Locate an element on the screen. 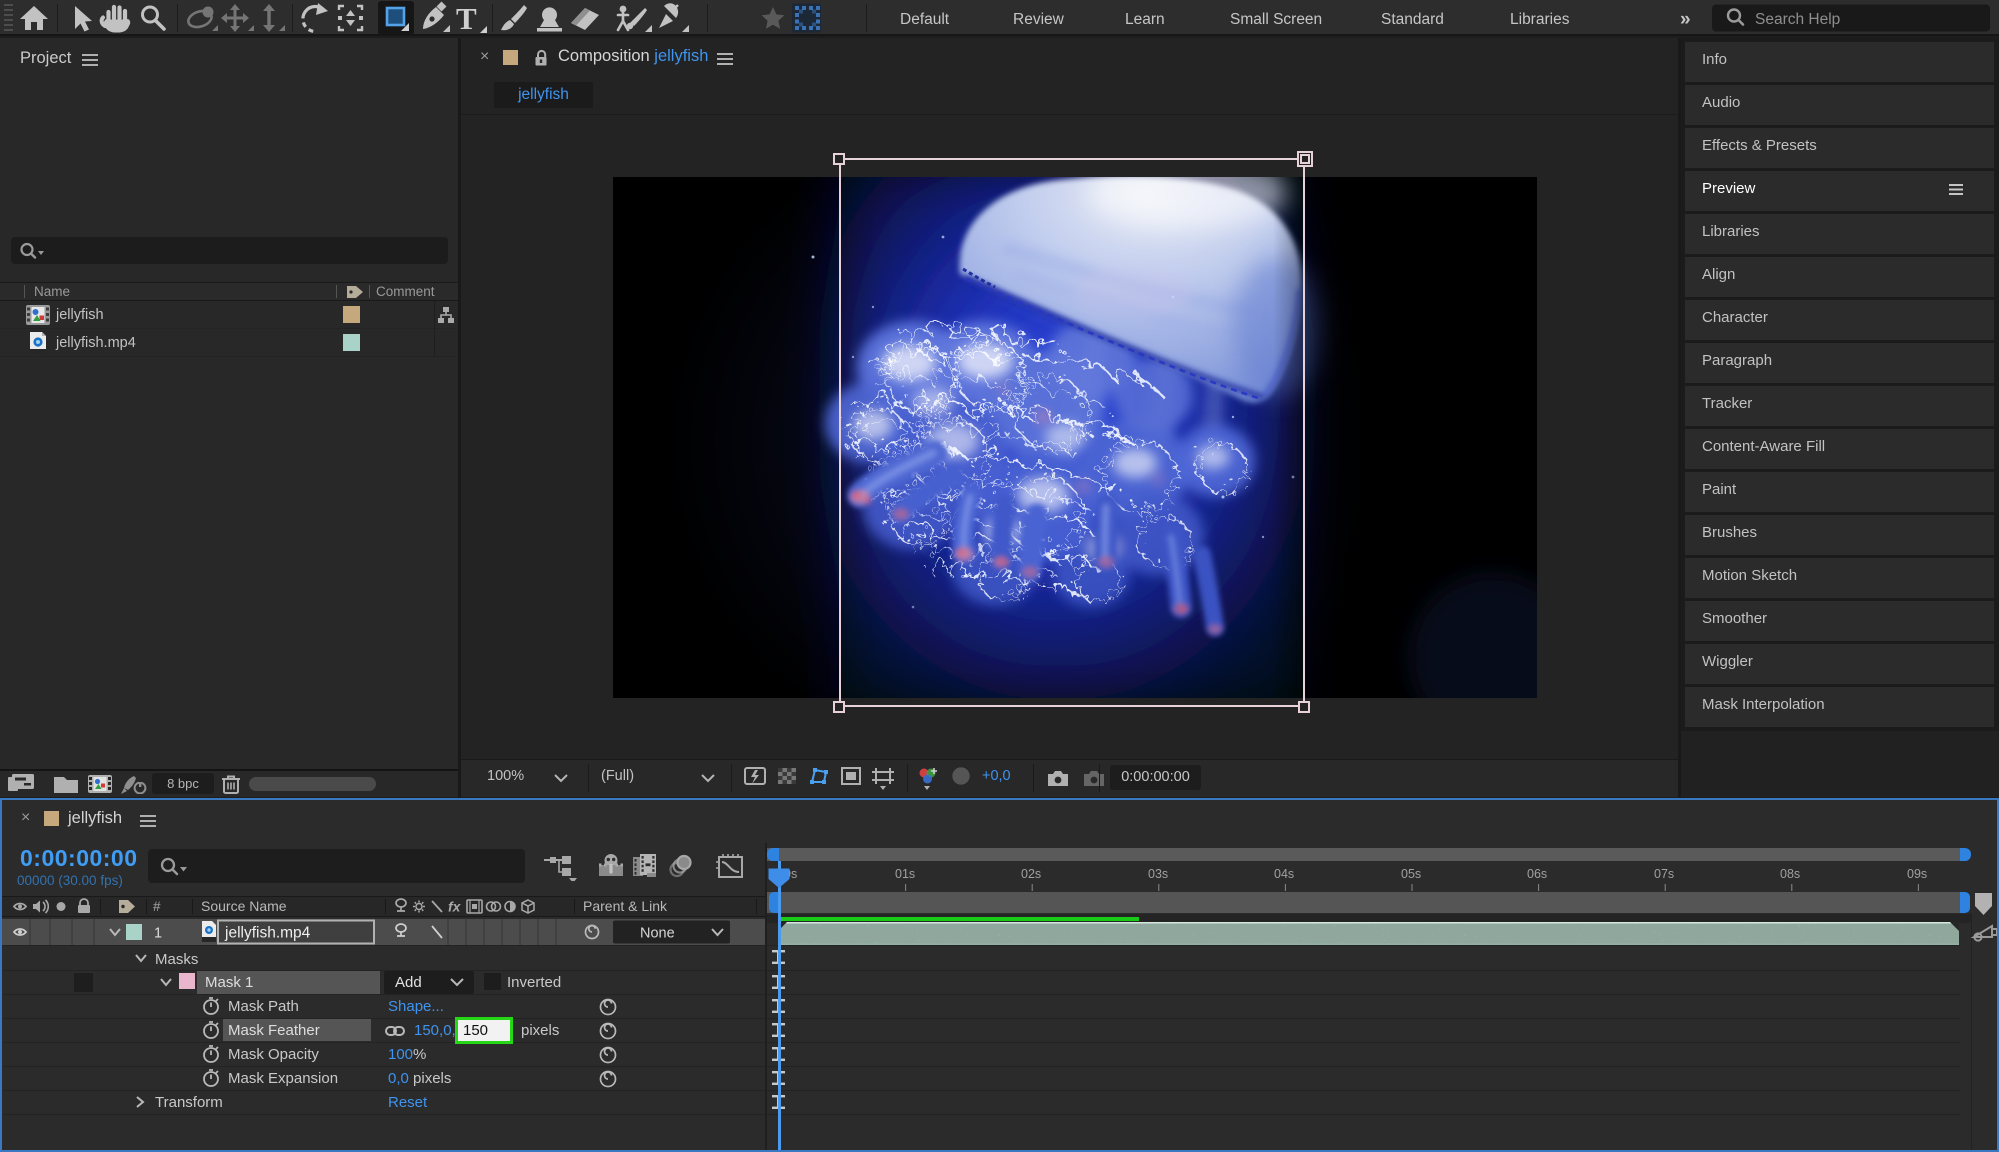  svg-text: Review is located at coordinates (1039, 19).